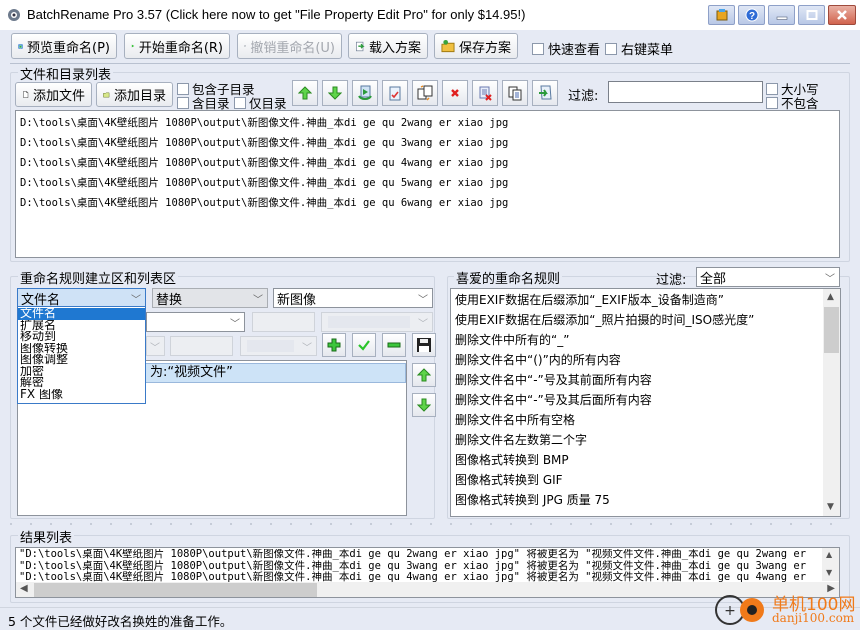 This screenshot has height=630, width=860. I want to click on delete-button, so click(455, 93).